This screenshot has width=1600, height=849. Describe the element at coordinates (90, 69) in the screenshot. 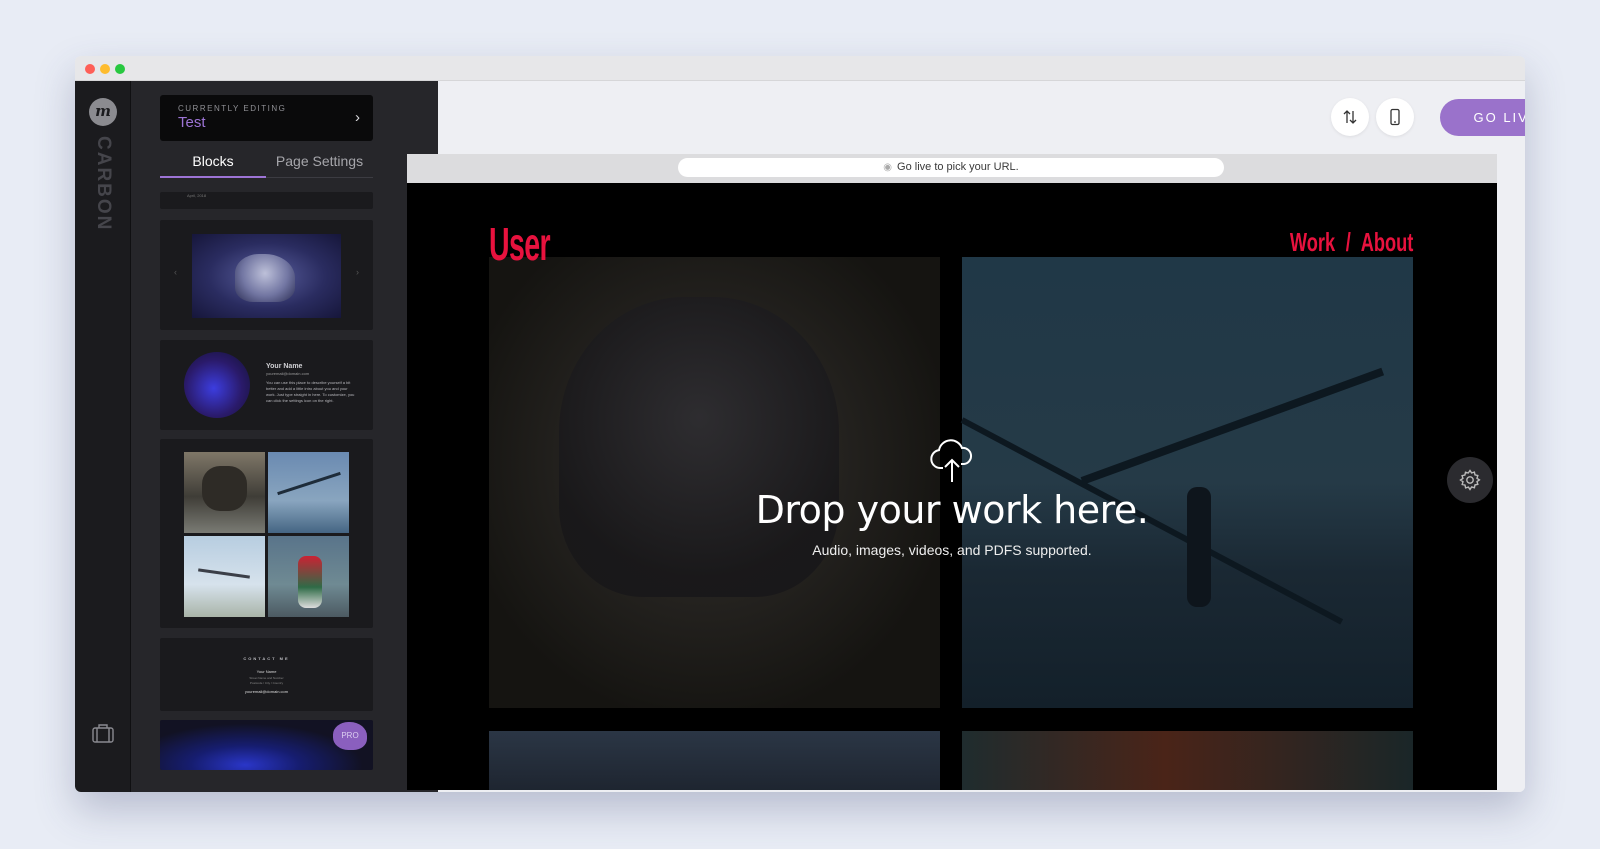

I see `close-window-button` at that location.